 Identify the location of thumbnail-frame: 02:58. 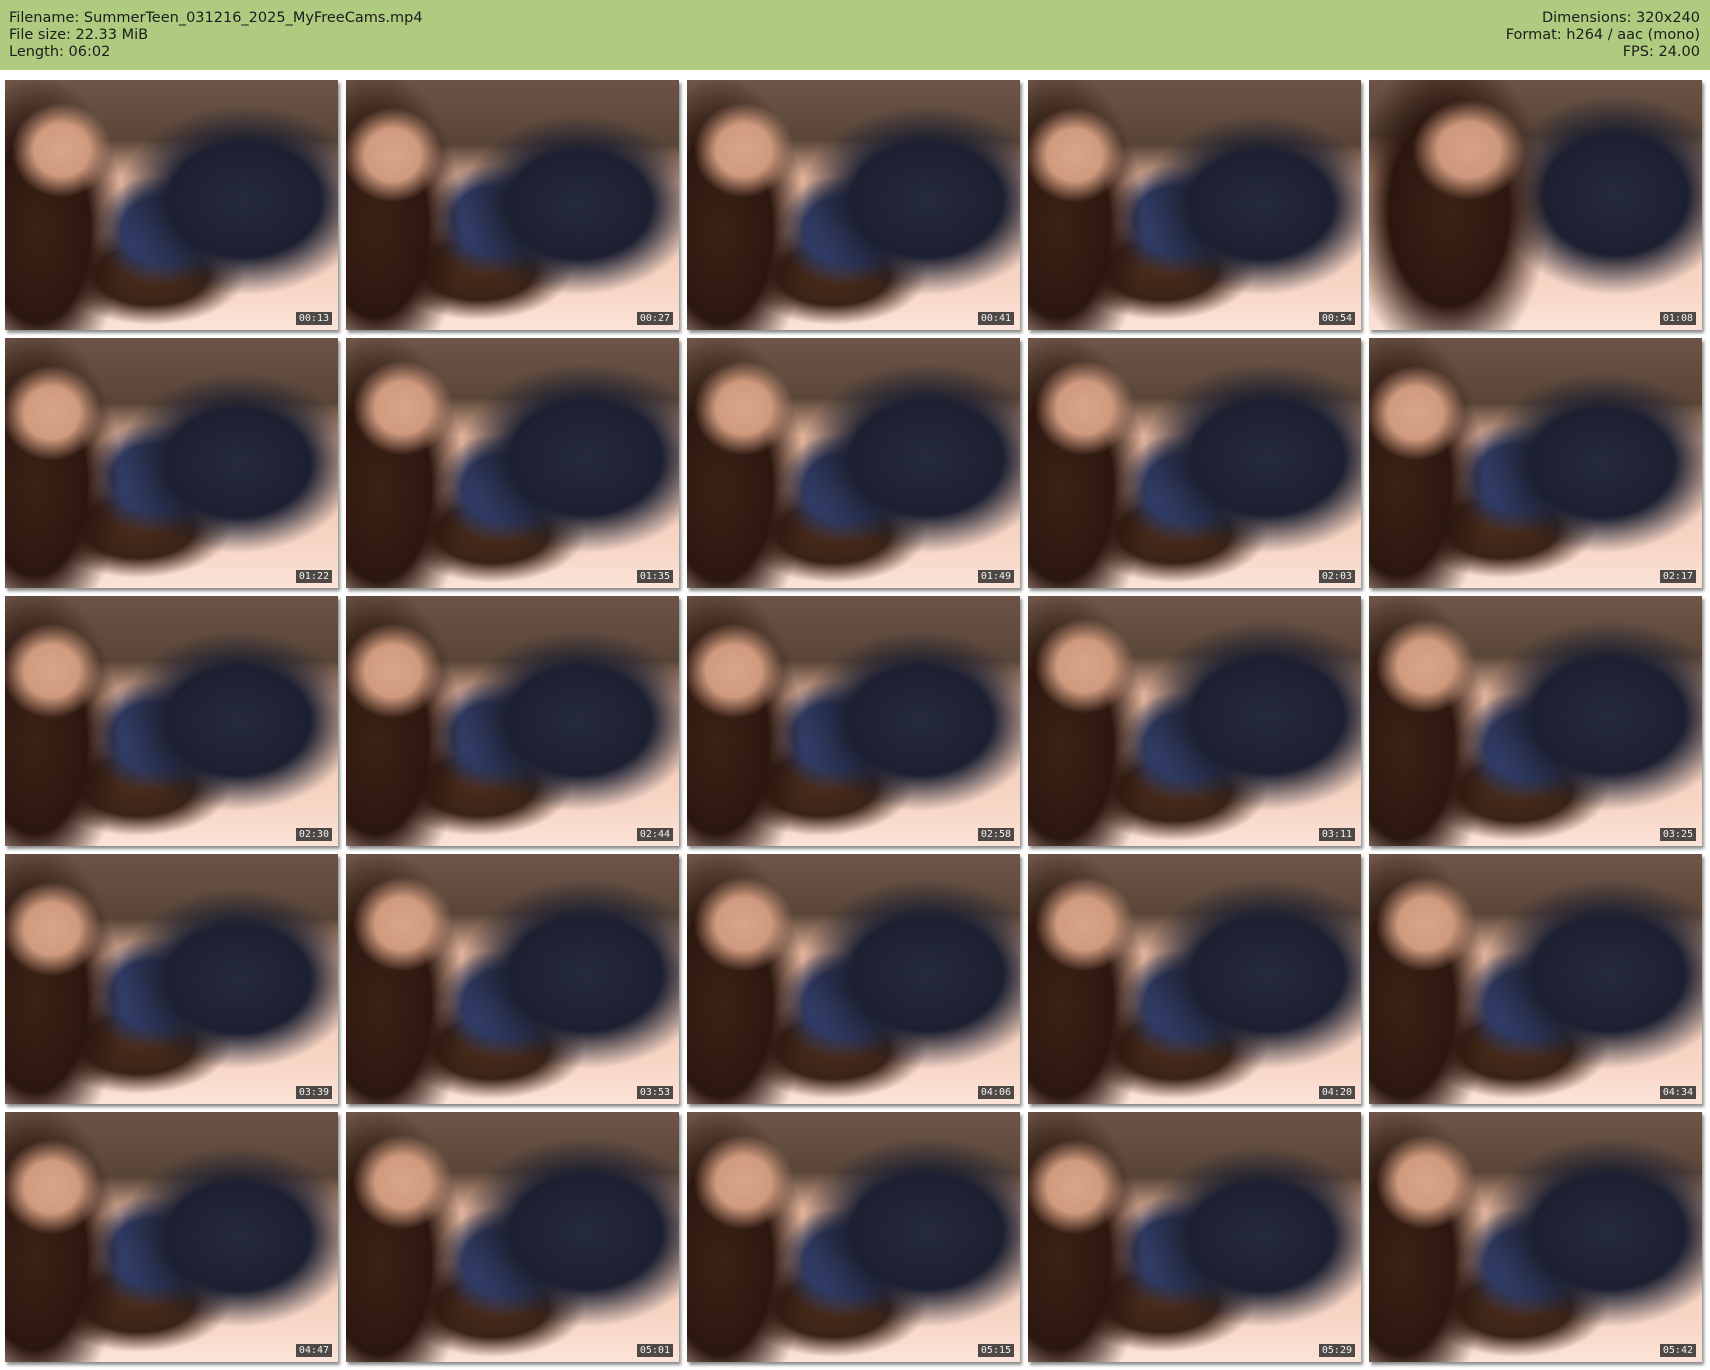
(853, 721).